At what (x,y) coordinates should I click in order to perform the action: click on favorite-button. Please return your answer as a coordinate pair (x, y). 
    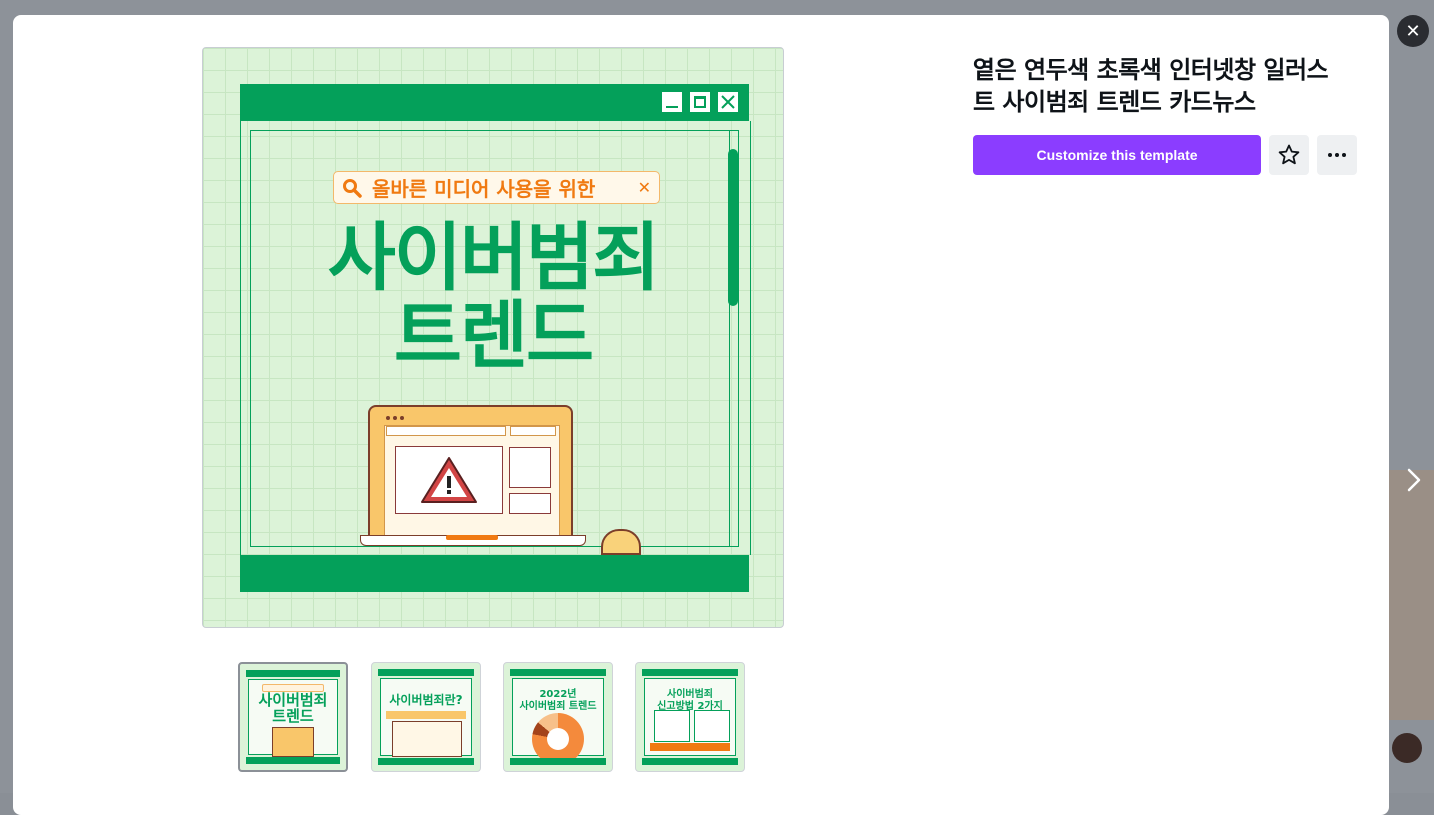
    Looking at the image, I should click on (1289, 155).